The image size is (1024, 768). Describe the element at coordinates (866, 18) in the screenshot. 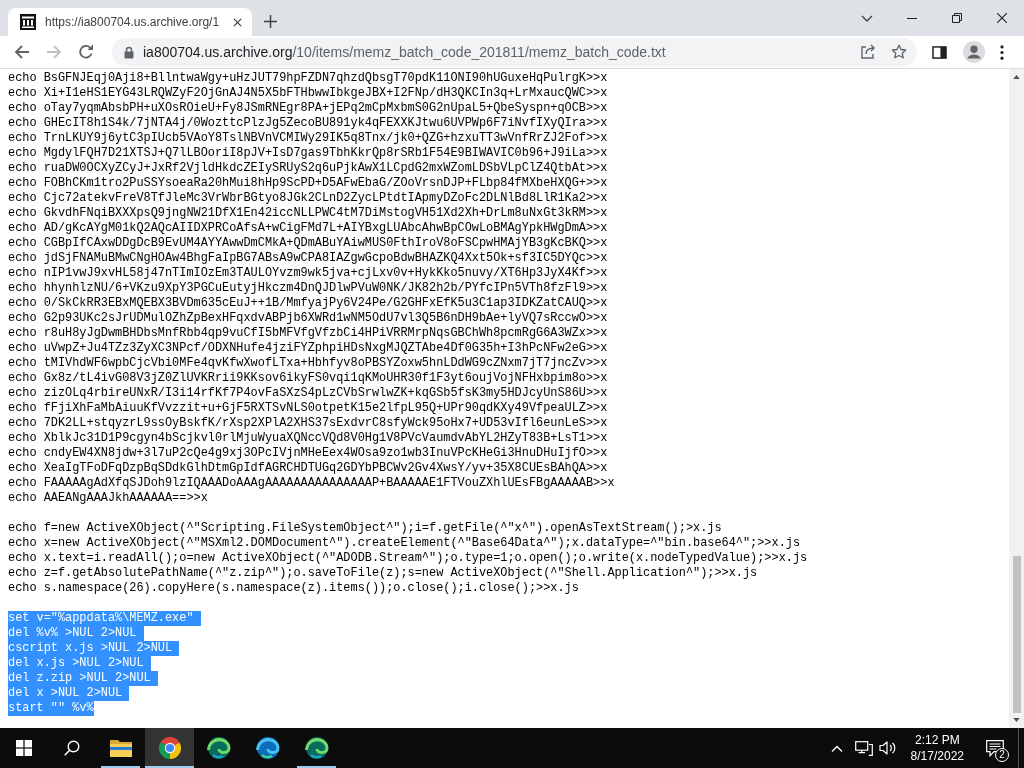

I see `chevron-down-icon` at that location.